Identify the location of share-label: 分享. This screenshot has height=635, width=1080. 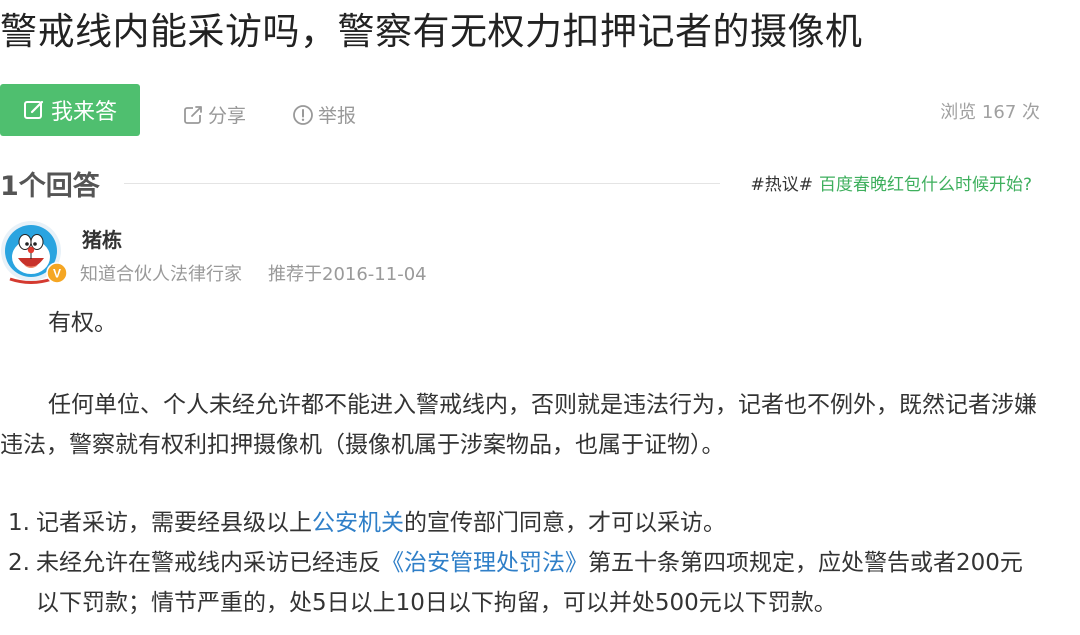
(227, 116).